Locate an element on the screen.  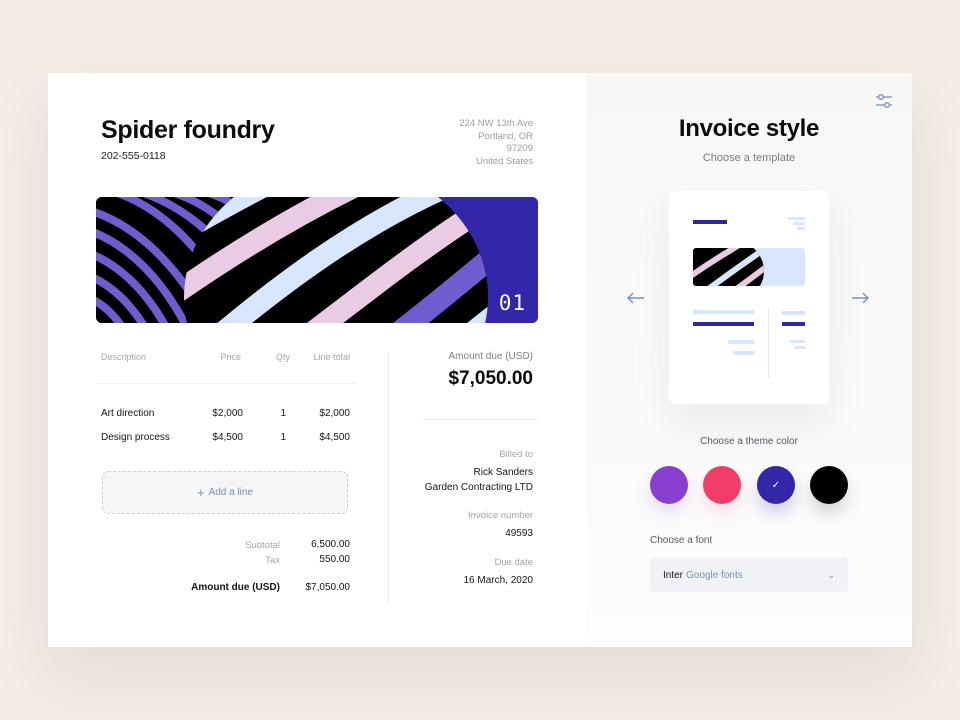
col-header-line-total: Line total is located at coordinates (331, 357).